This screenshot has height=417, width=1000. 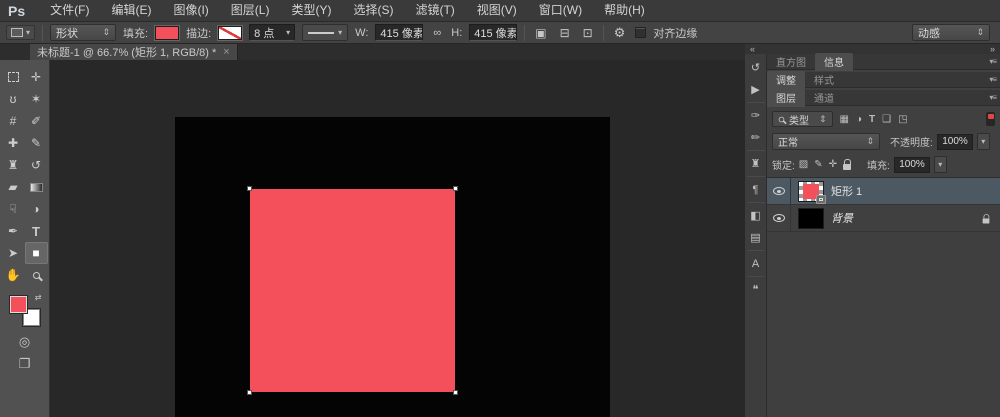 What do you see at coordinates (190, 10) in the screenshot?
I see `menu-image: 图像(I)` at bounding box center [190, 10].